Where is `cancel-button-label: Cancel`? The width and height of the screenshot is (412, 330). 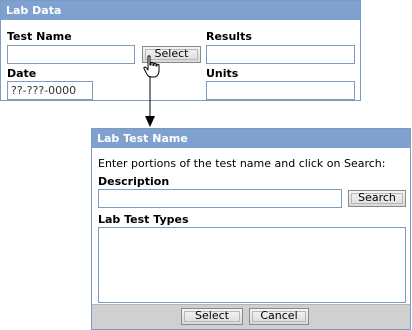 cancel-button-label: Cancel is located at coordinates (279, 315).